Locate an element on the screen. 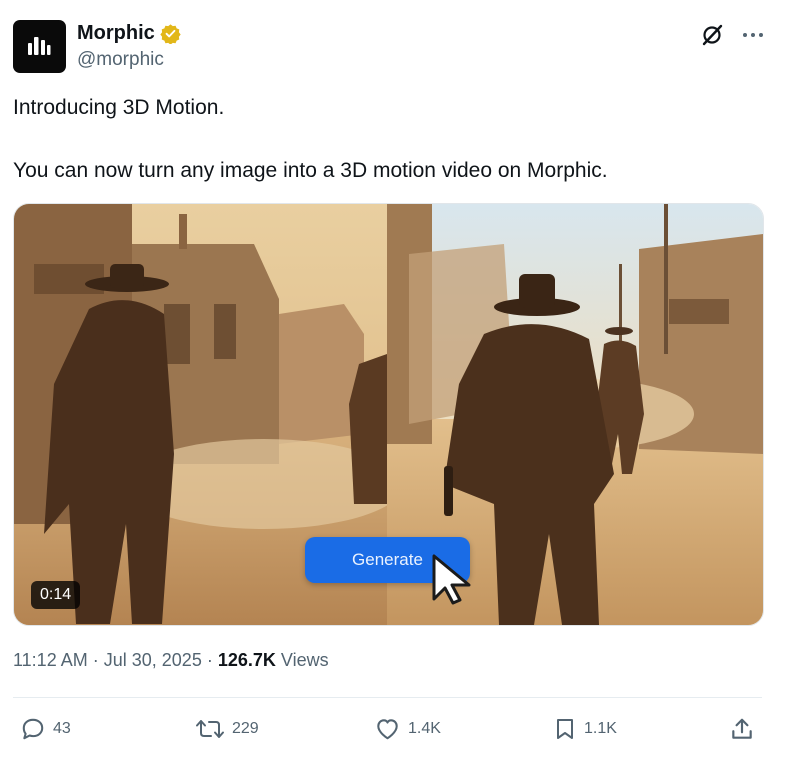  post-date: Jul 30, 2025 is located at coordinates (153, 660).